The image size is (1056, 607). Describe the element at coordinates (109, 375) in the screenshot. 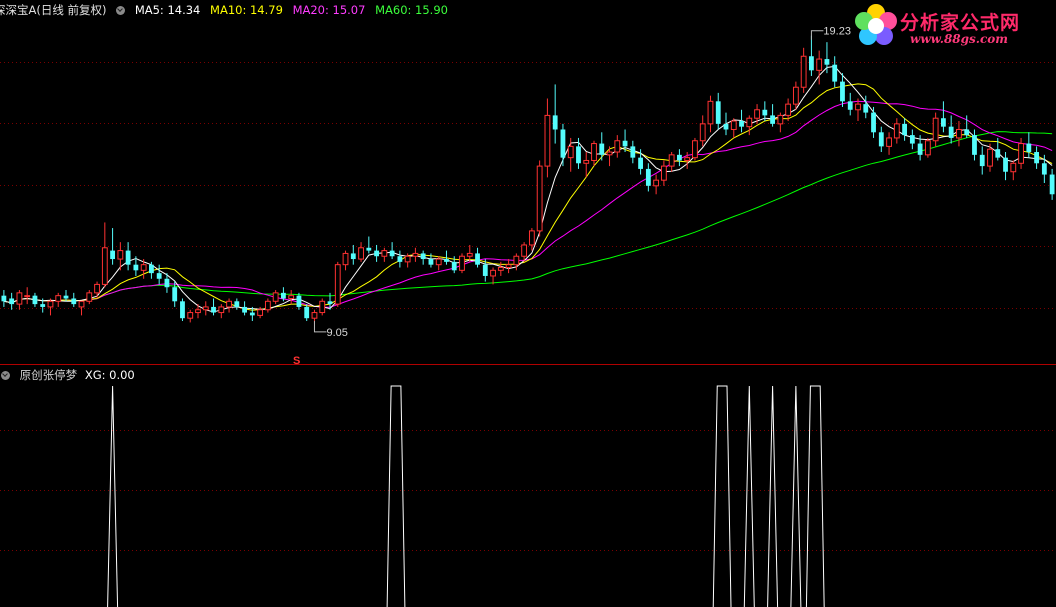

I see `indicator-value: XG: 0.00` at that location.